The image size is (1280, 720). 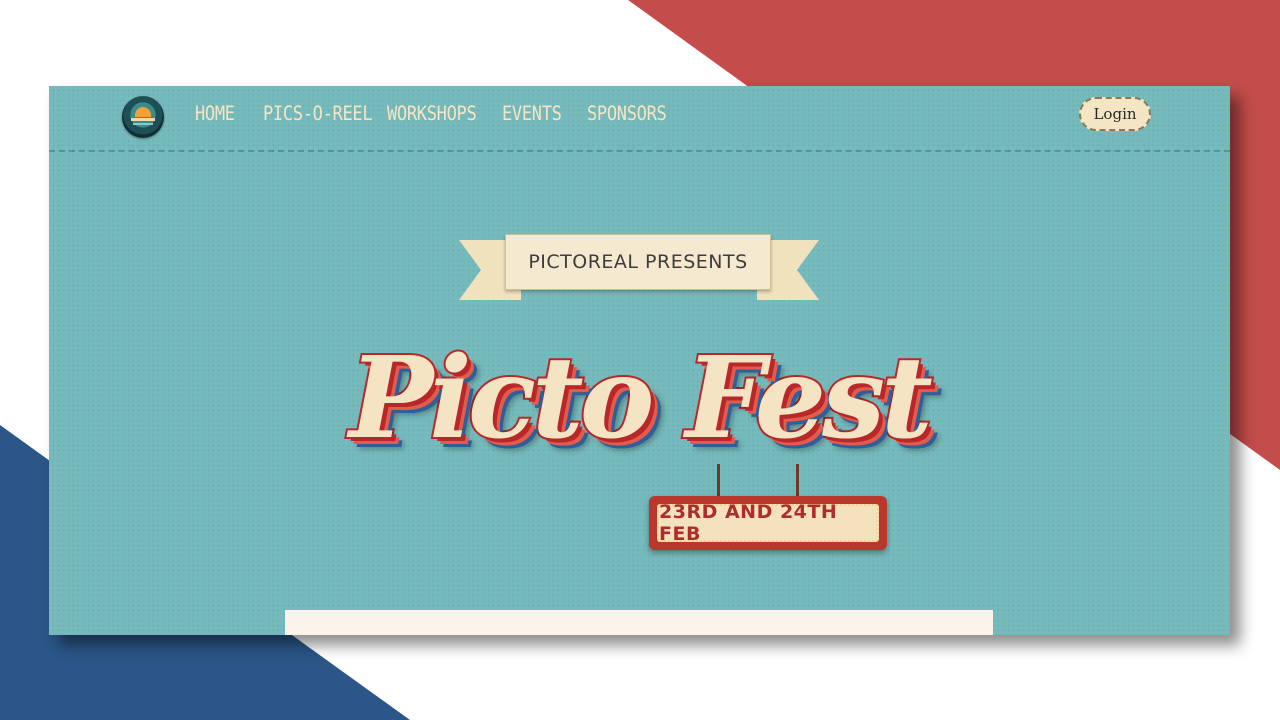 I want to click on sign-pole-right, so click(x=797, y=481).